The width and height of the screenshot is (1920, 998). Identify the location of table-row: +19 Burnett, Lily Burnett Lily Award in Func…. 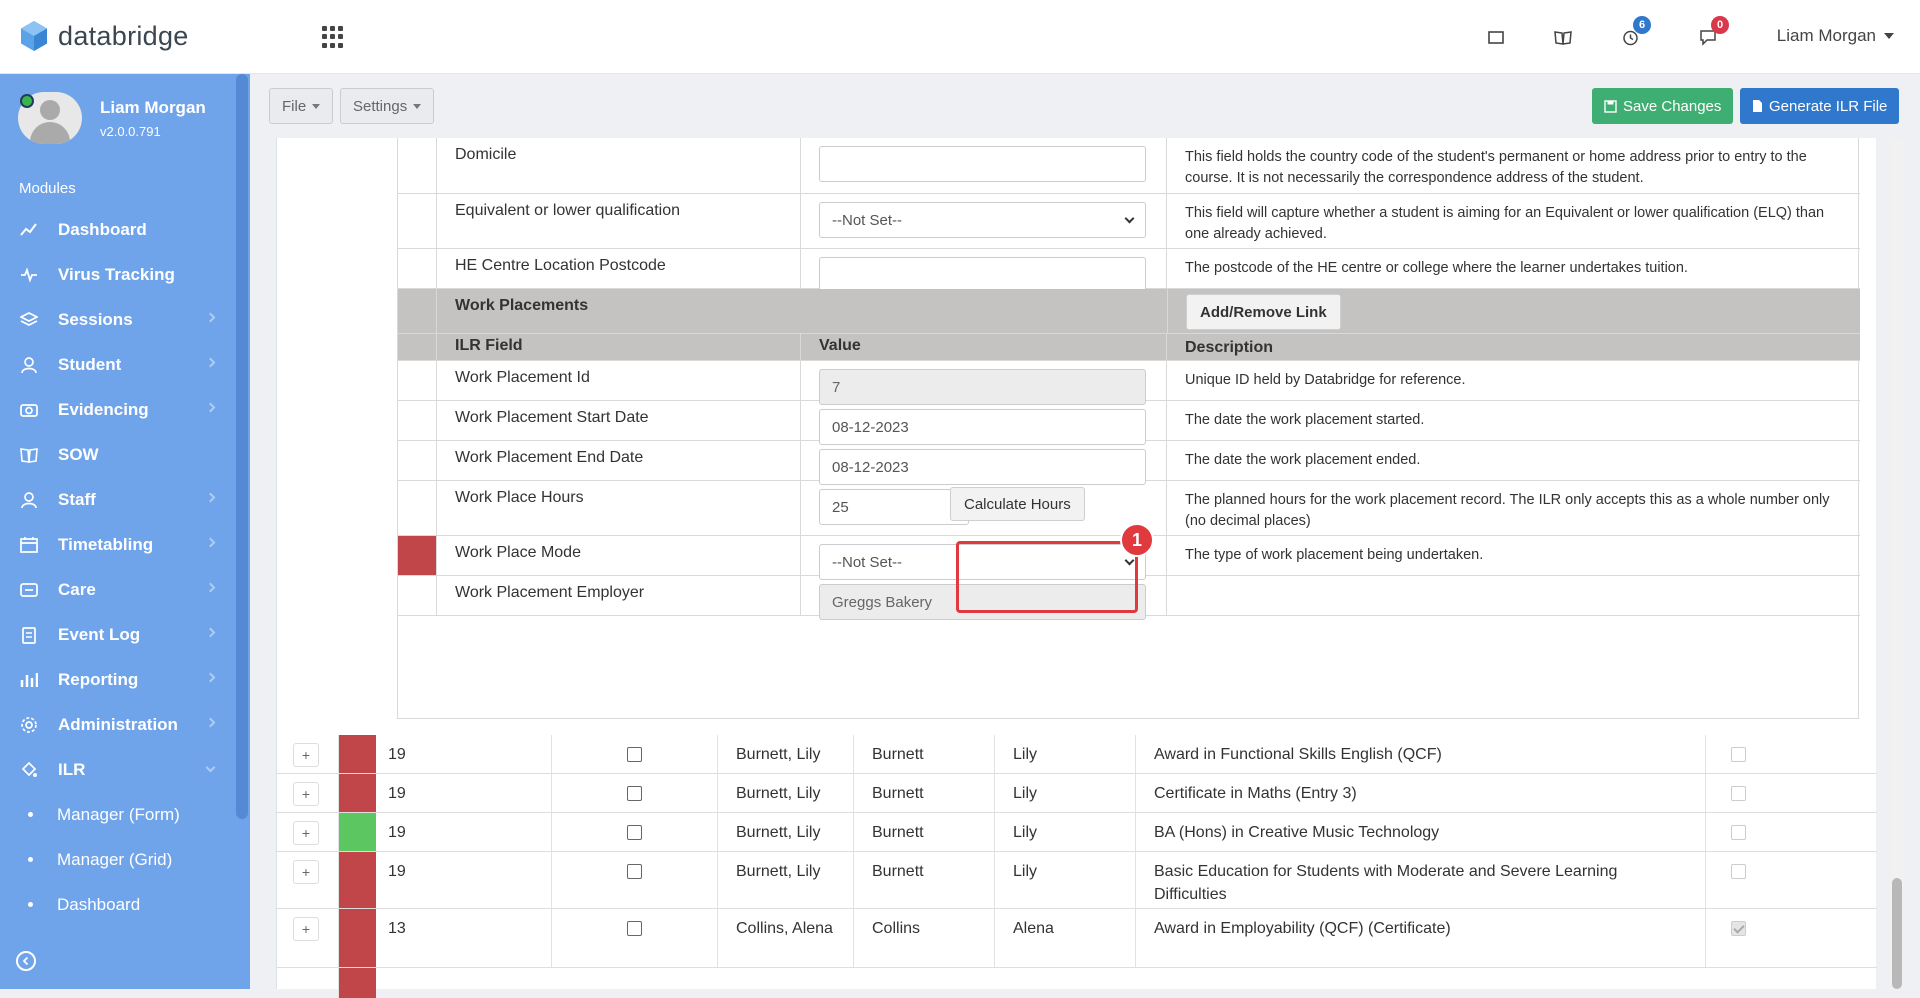
(1077, 754).